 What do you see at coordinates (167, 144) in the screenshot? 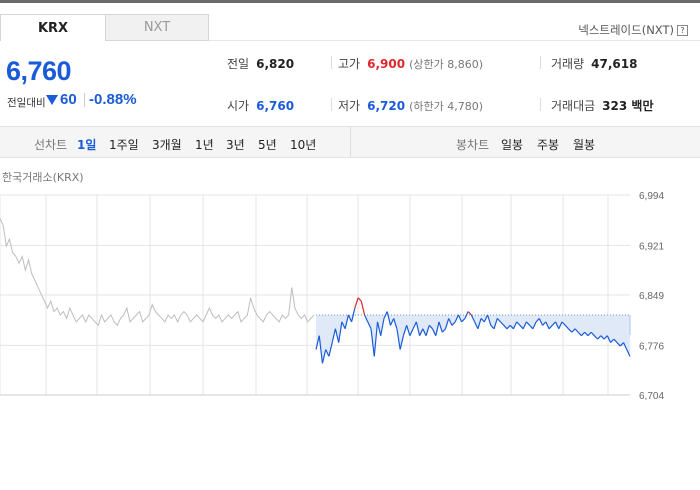
I see `period-3m: 3개월` at bounding box center [167, 144].